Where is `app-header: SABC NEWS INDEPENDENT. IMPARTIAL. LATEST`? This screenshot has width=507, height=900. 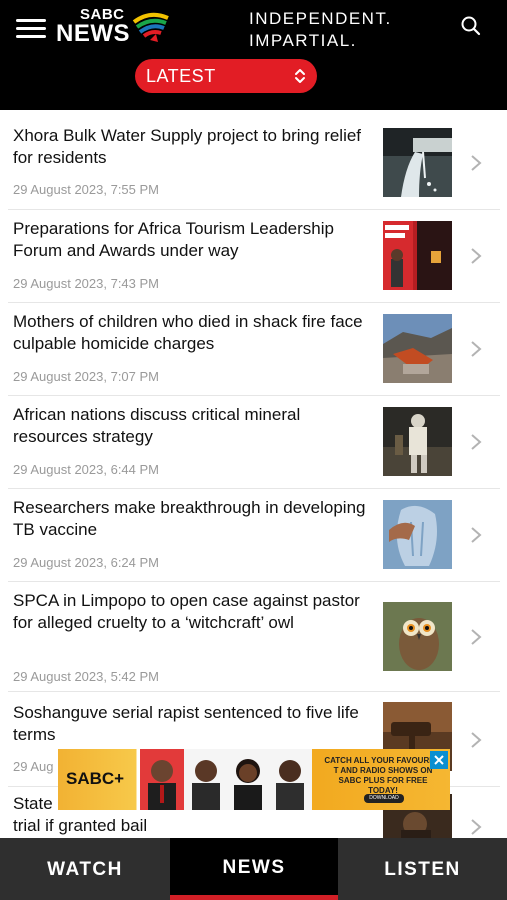 app-header: SABC NEWS INDEPENDENT. IMPARTIAL. LATEST is located at coordinates (253, 55).